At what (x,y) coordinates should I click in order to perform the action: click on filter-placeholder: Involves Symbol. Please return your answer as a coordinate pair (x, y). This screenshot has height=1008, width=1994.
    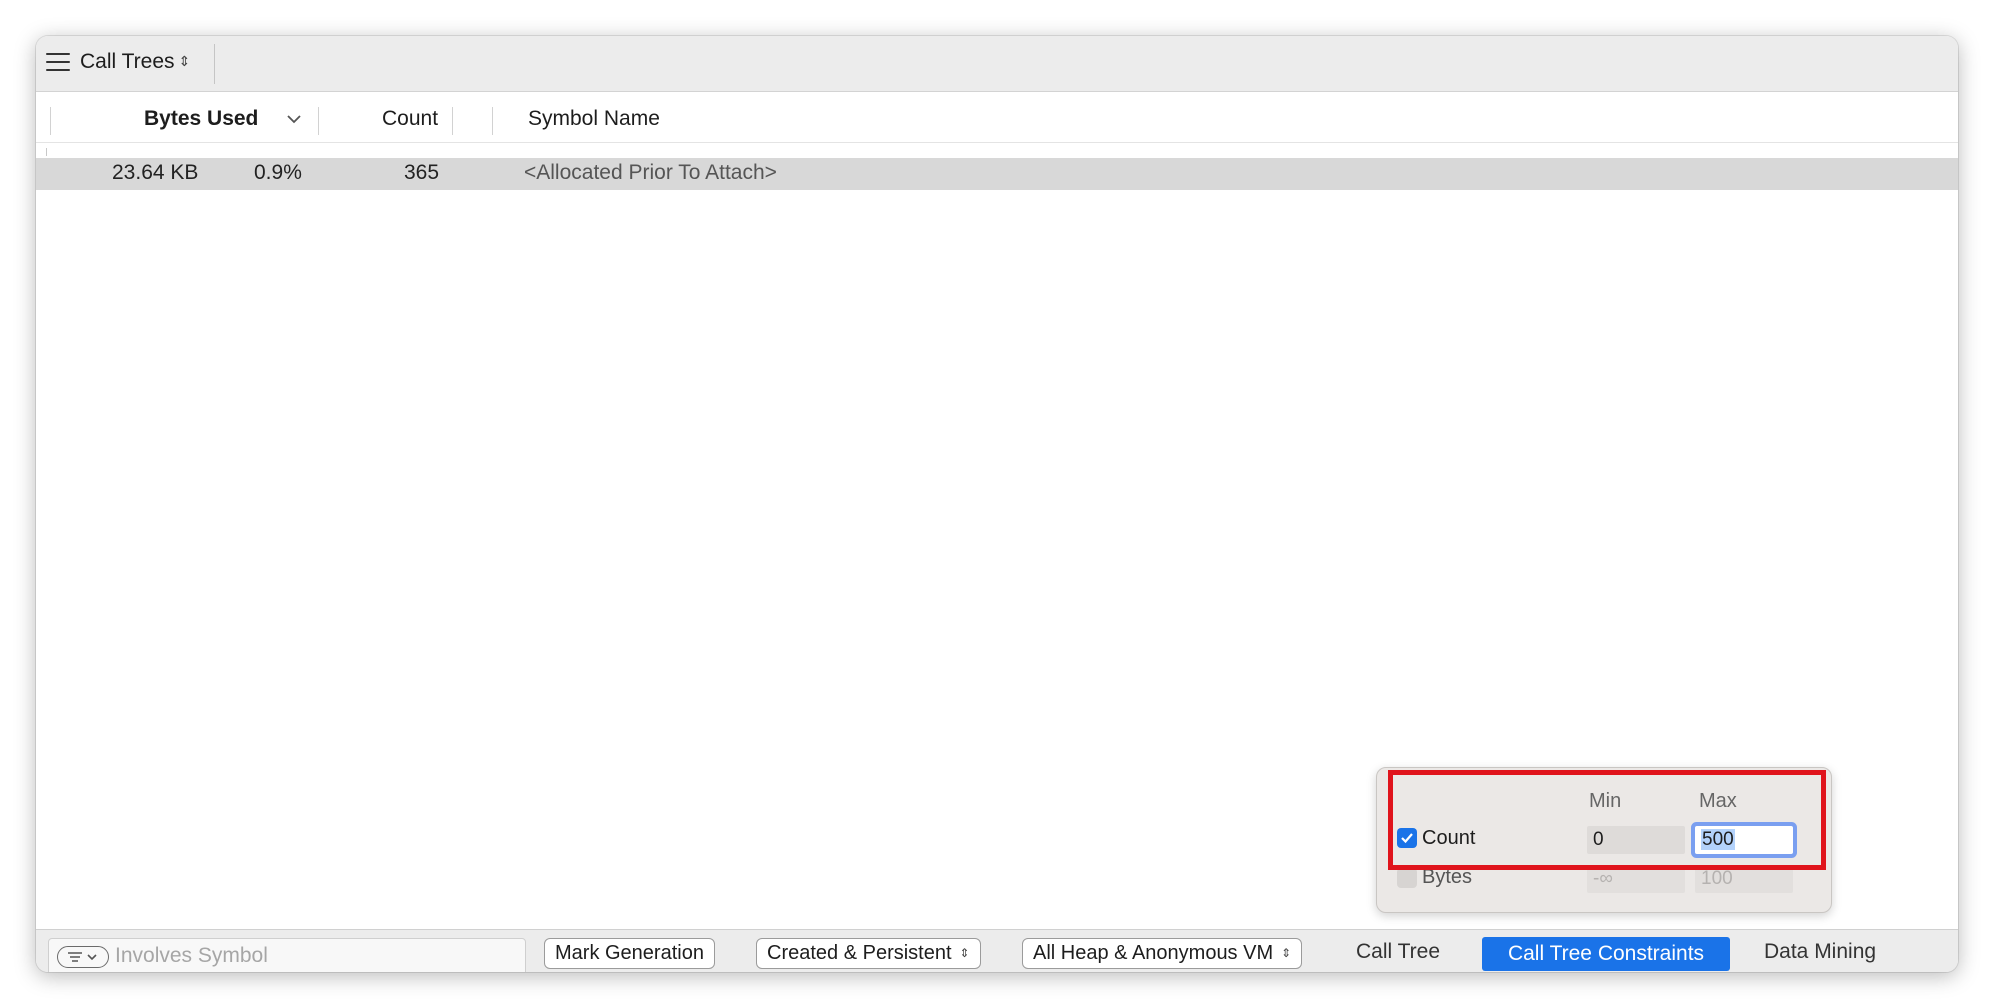
    Looking at the image, I should click on (191, 955).